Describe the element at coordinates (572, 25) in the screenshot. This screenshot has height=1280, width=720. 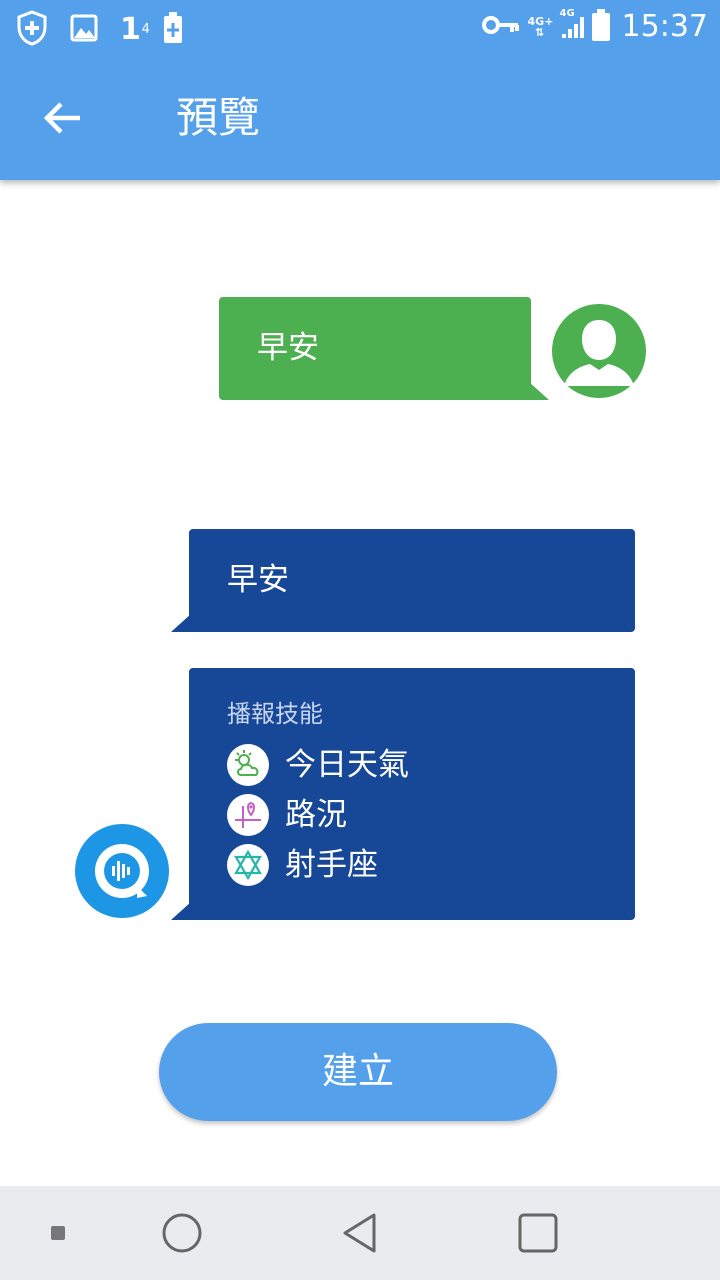
I see `network-type-4g: 4G` at that location.